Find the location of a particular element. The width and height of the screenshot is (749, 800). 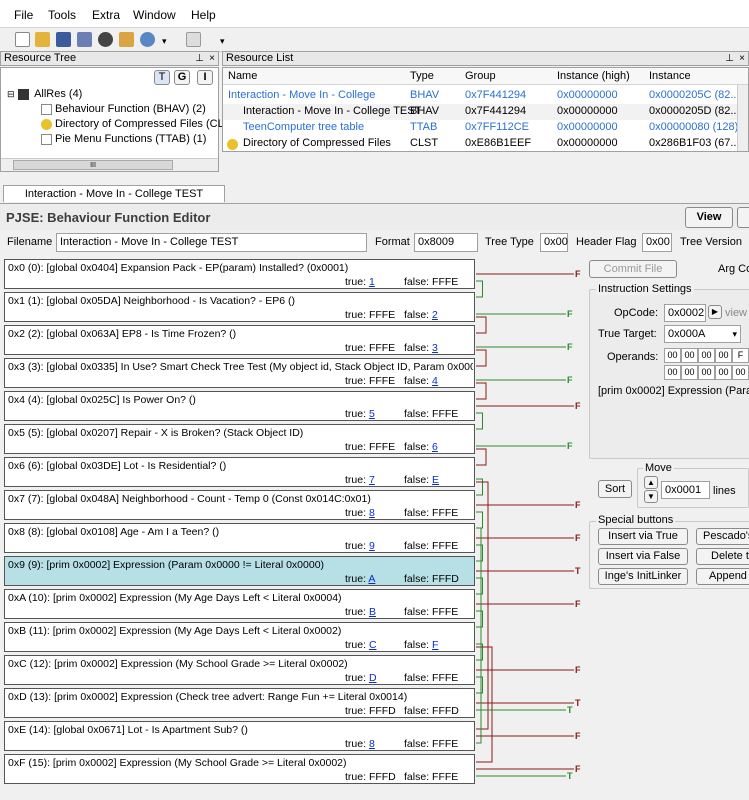

operand-2: 00 is located at coordinates (706, 355).